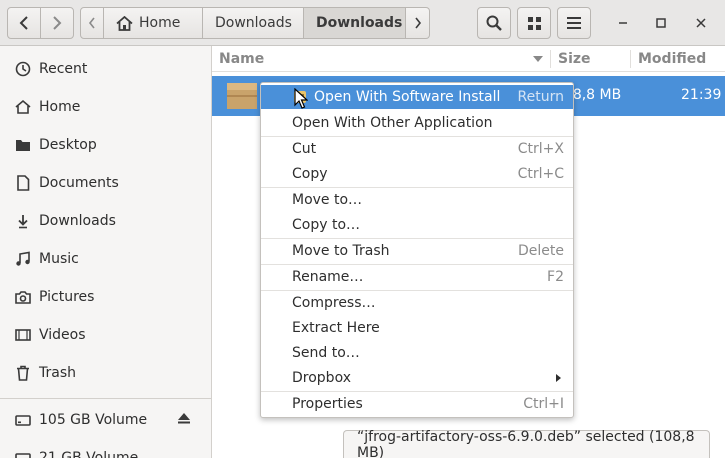 The width and height of the screenshot is (725, 458). Describe the element at coordinates (105, 259) in the screenshot. I see `sidebar-item-music: Music` at that location.